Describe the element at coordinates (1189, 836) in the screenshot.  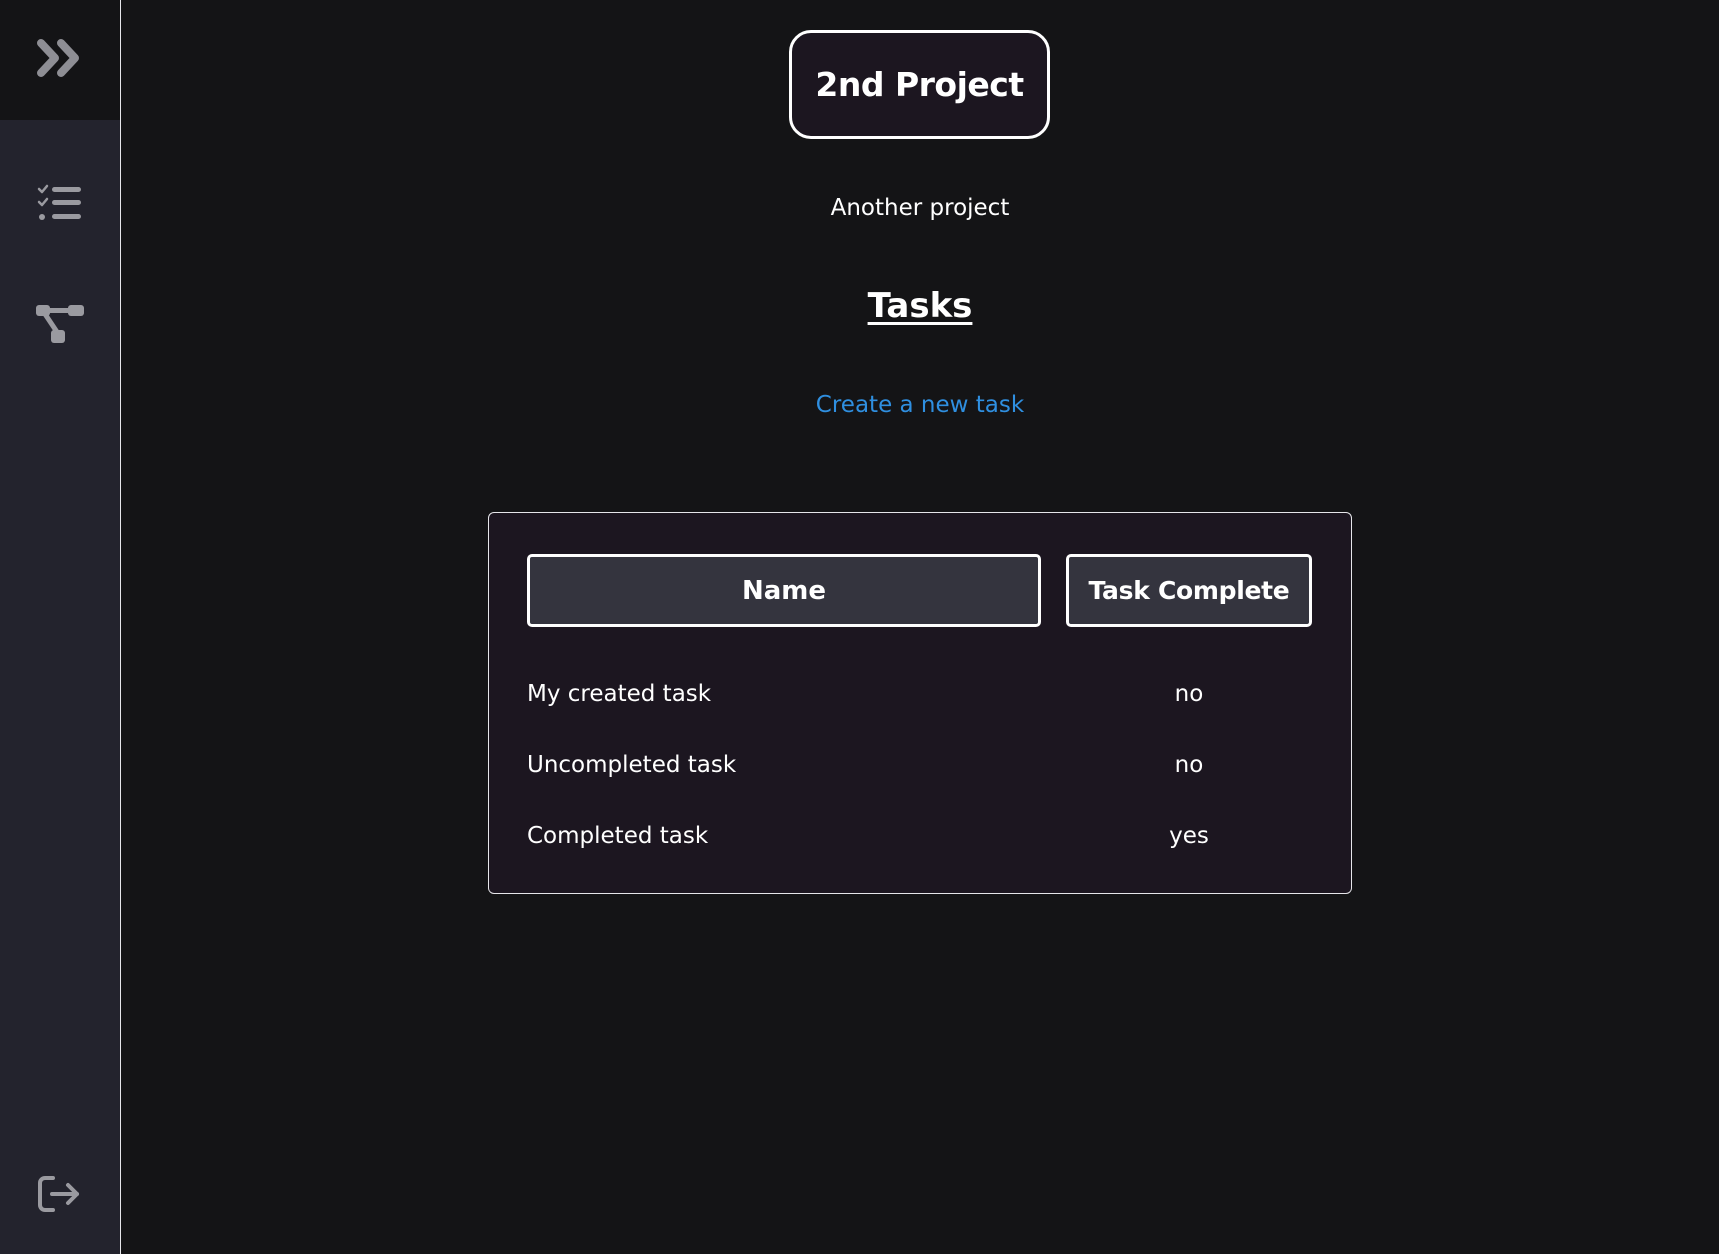
I see `task-complete-cell: yes` at that location.